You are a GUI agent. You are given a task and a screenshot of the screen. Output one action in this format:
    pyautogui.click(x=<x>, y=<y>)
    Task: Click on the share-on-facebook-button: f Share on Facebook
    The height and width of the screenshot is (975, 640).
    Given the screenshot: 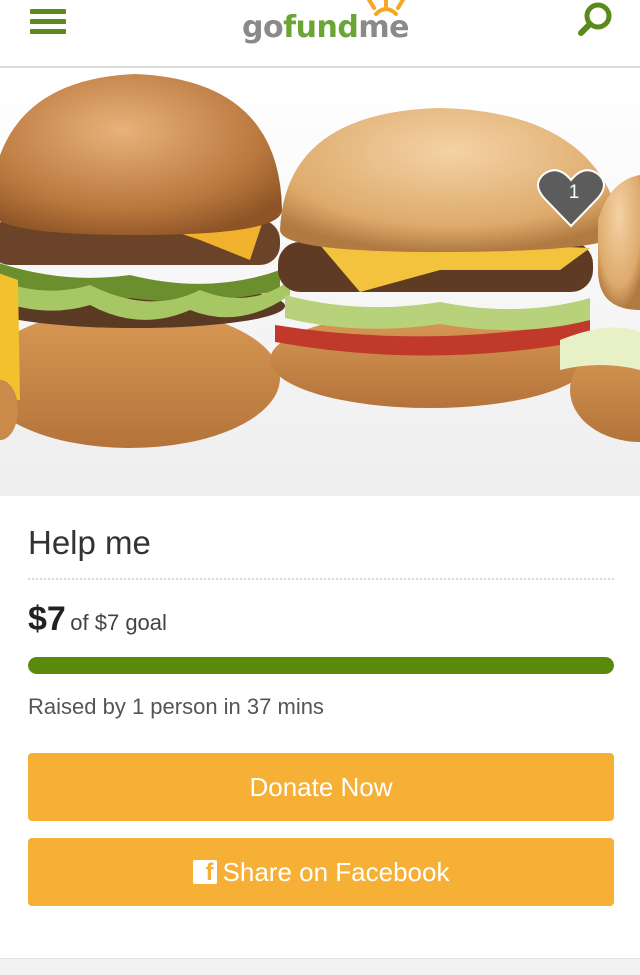 What is the action you would take?
    pyautogui.click(x=321, y=872)
    